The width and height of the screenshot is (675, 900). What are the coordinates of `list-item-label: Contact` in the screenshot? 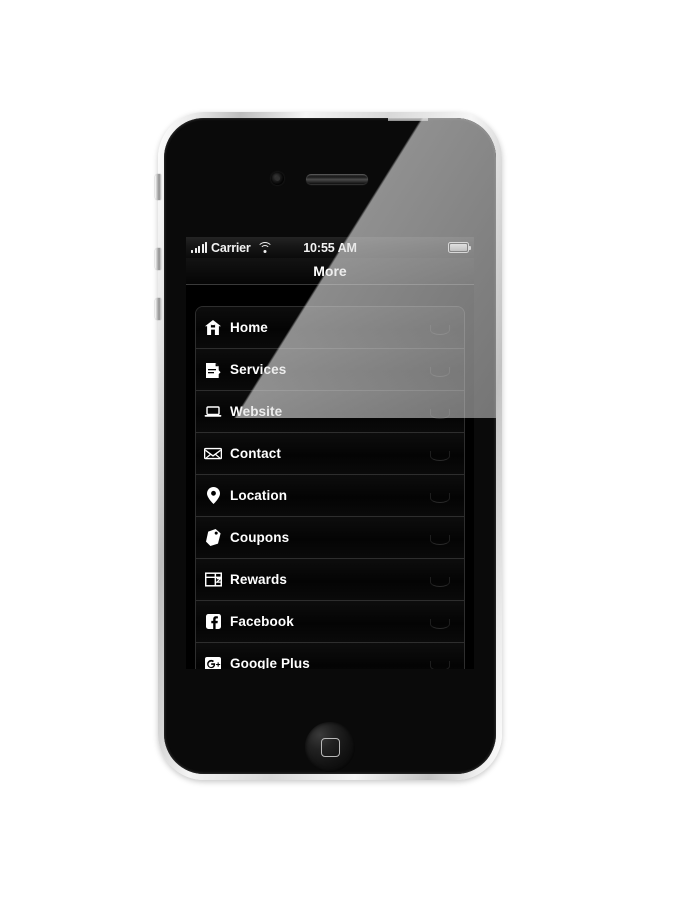 It's located at (255, 453).